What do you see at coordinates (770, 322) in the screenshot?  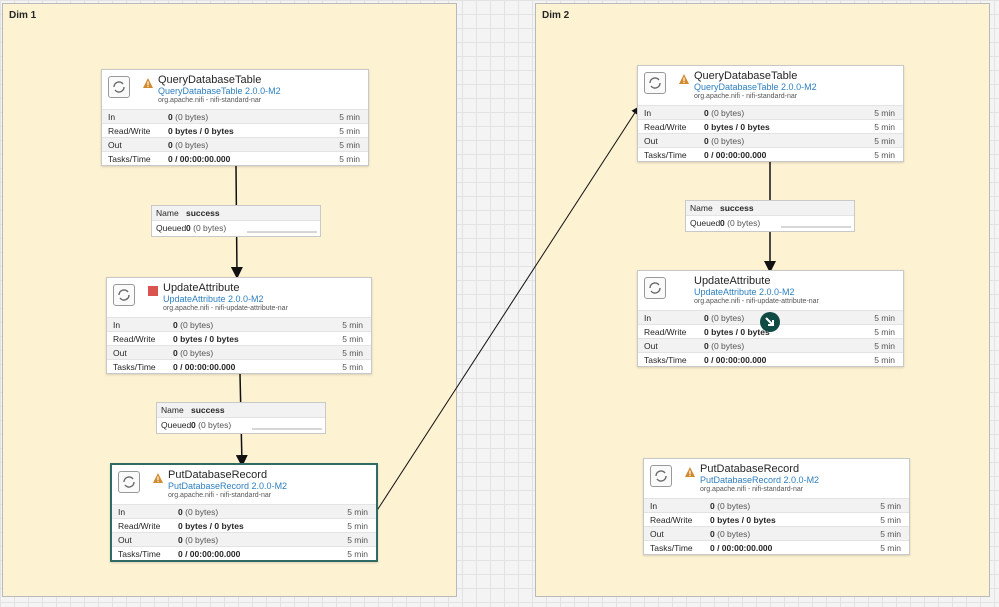 I see `connection-drag-handle-icon` at bounding box center [770, 322].